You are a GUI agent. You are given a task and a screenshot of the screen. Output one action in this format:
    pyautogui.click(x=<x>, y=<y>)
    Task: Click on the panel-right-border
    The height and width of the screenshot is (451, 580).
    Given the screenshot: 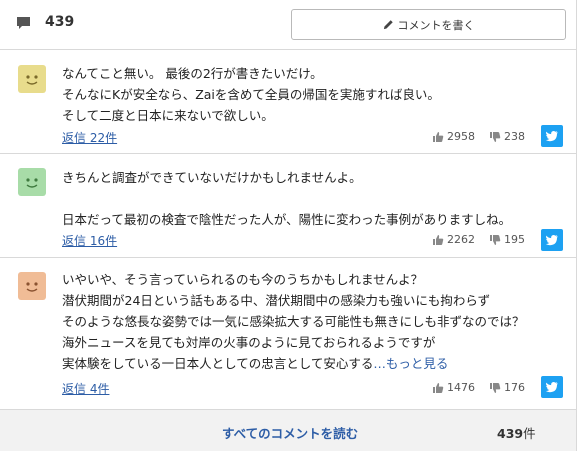 What is the action you would take?
    pyautogui.click(x=576, y=225)
    